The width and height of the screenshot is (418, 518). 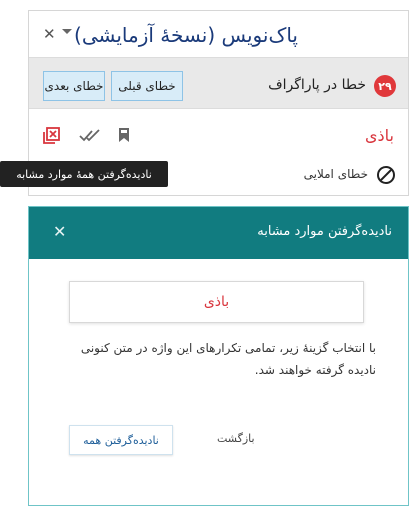 I want to click on error-navigation-bar: ۲۹ خطا در پاراگراف خطای قبلی خطای بعدی, so click(x=218, y=83).